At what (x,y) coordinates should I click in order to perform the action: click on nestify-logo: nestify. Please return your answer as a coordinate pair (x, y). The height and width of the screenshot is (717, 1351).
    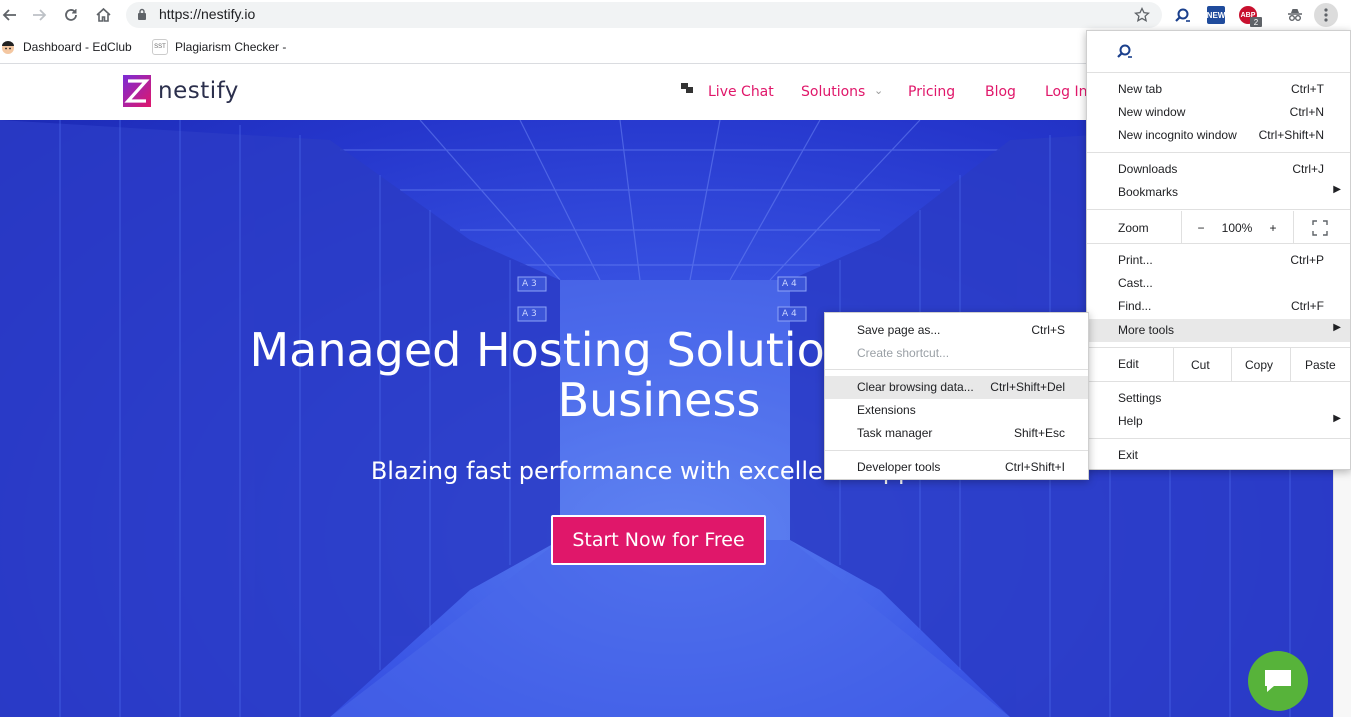
    Looking at the image, I should click on (180, 91).